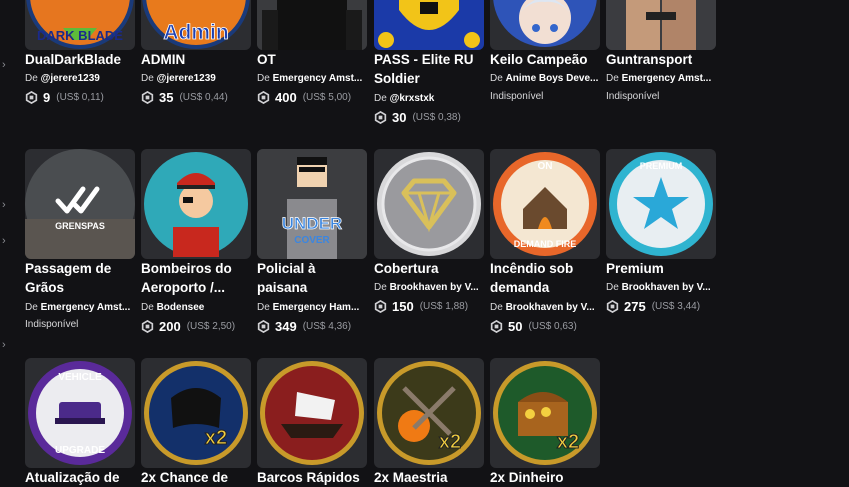 This screenshot has height=487, width=849. I want to click on pass-price: 349 (US$ 4,36), so click(304, 326).